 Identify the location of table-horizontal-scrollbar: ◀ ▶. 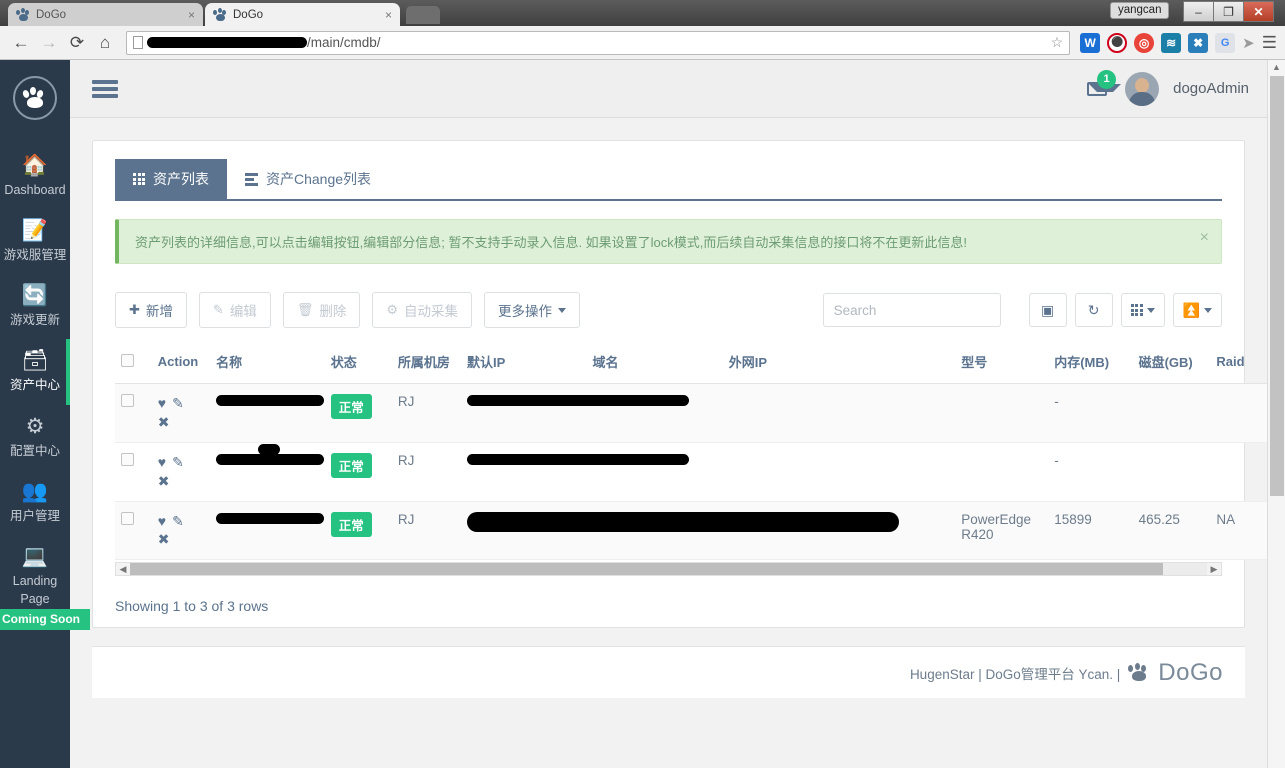
(668, 569).